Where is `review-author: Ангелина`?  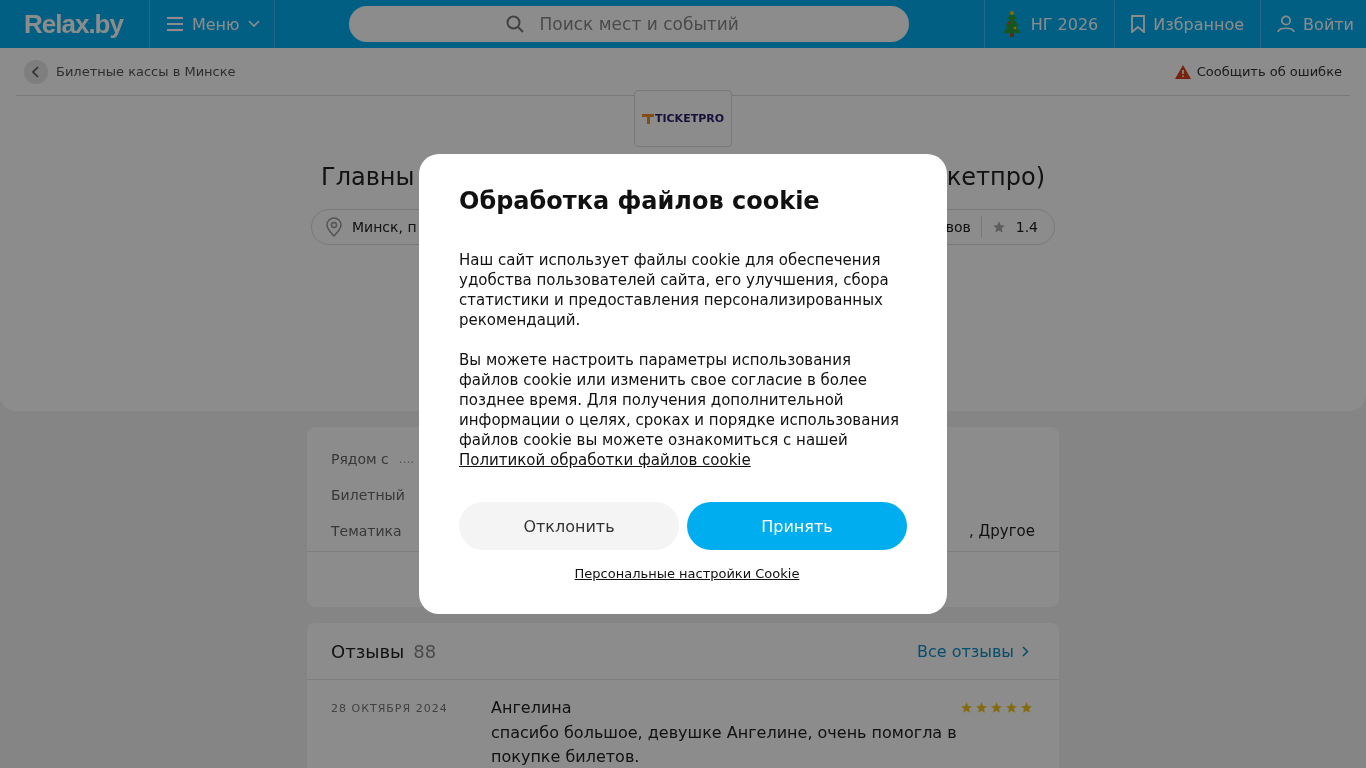
review-author: Ангелина is located at coordinates (531, 707).